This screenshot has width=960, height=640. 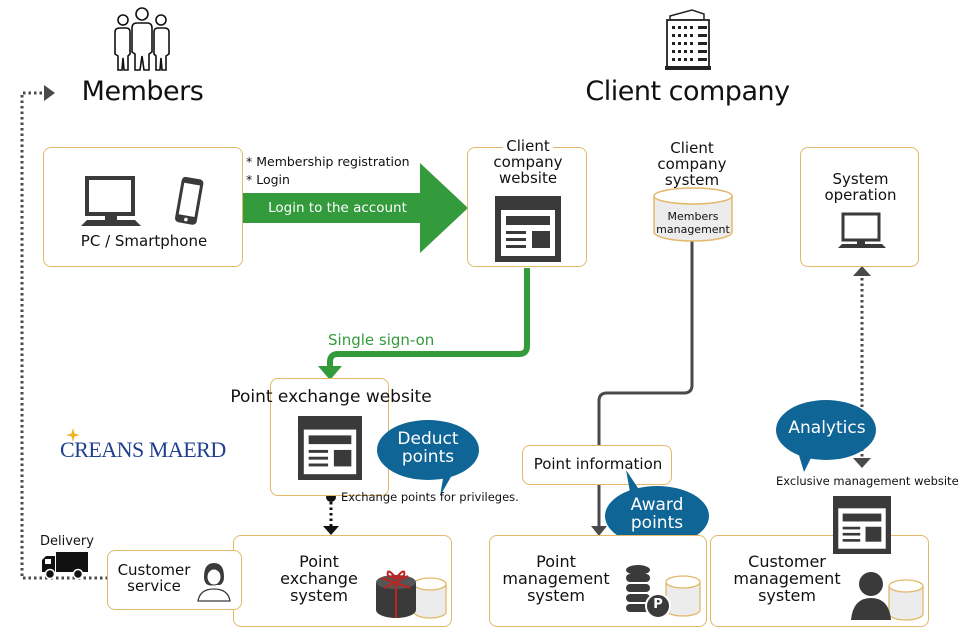 I want to click on client-website-box: Client company website, so click(x=527, y=202).